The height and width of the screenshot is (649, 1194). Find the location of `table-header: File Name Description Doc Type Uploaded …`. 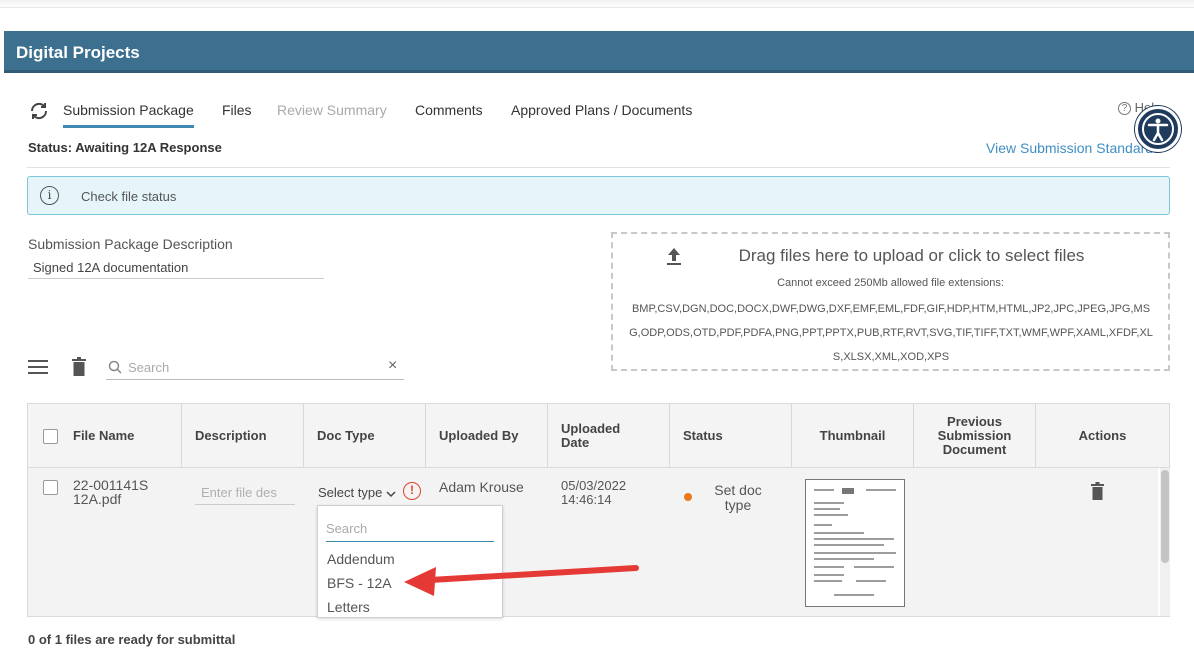

table-header: File Name Description Doc Type Uploaded … is located at coordinates (598, 436).